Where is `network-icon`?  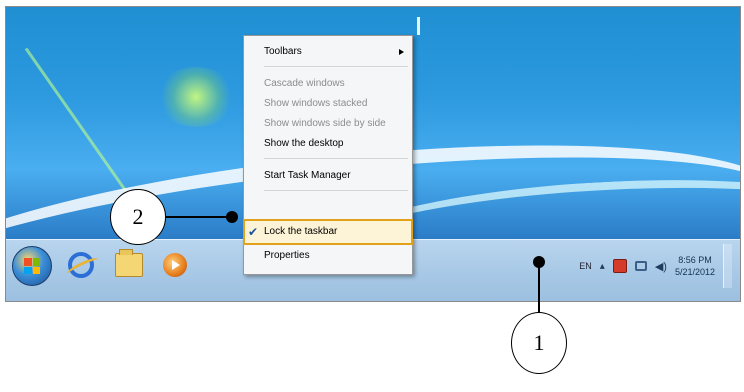 network-icon is located at coordinates (640, 266).